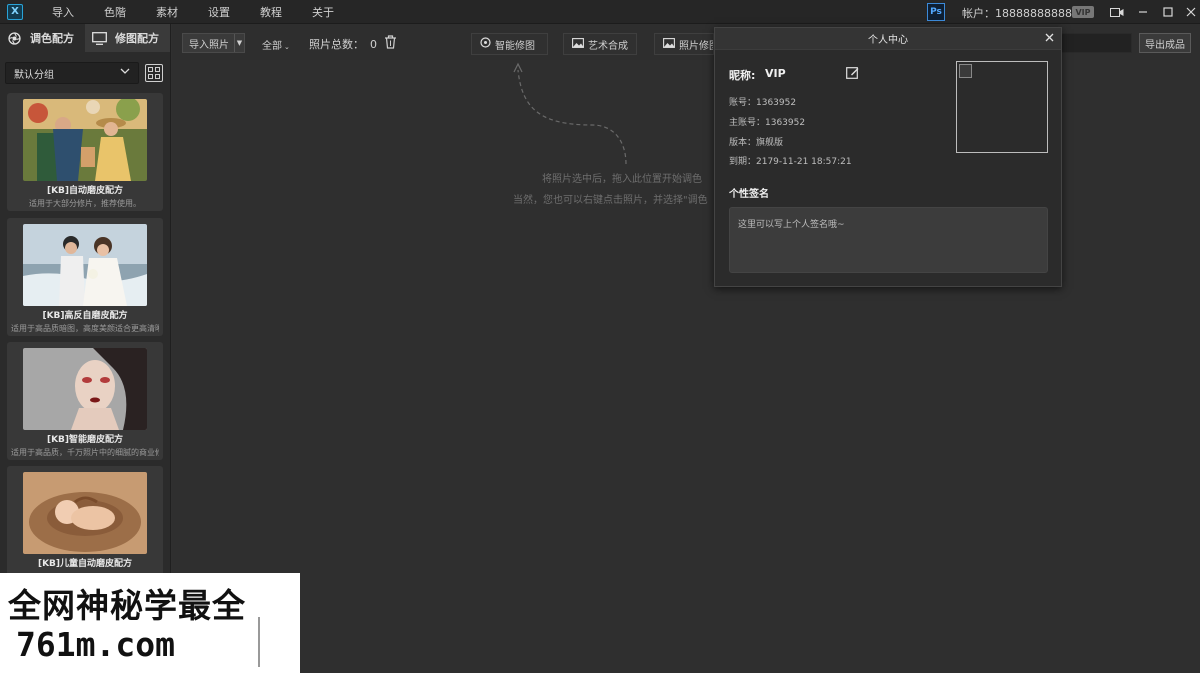 This screenshot has width=1200, height=673. Describe the element at coordinates (127, 605) in the screenshot. I see `watermark-line1: 全网神秘学最全` at that location.